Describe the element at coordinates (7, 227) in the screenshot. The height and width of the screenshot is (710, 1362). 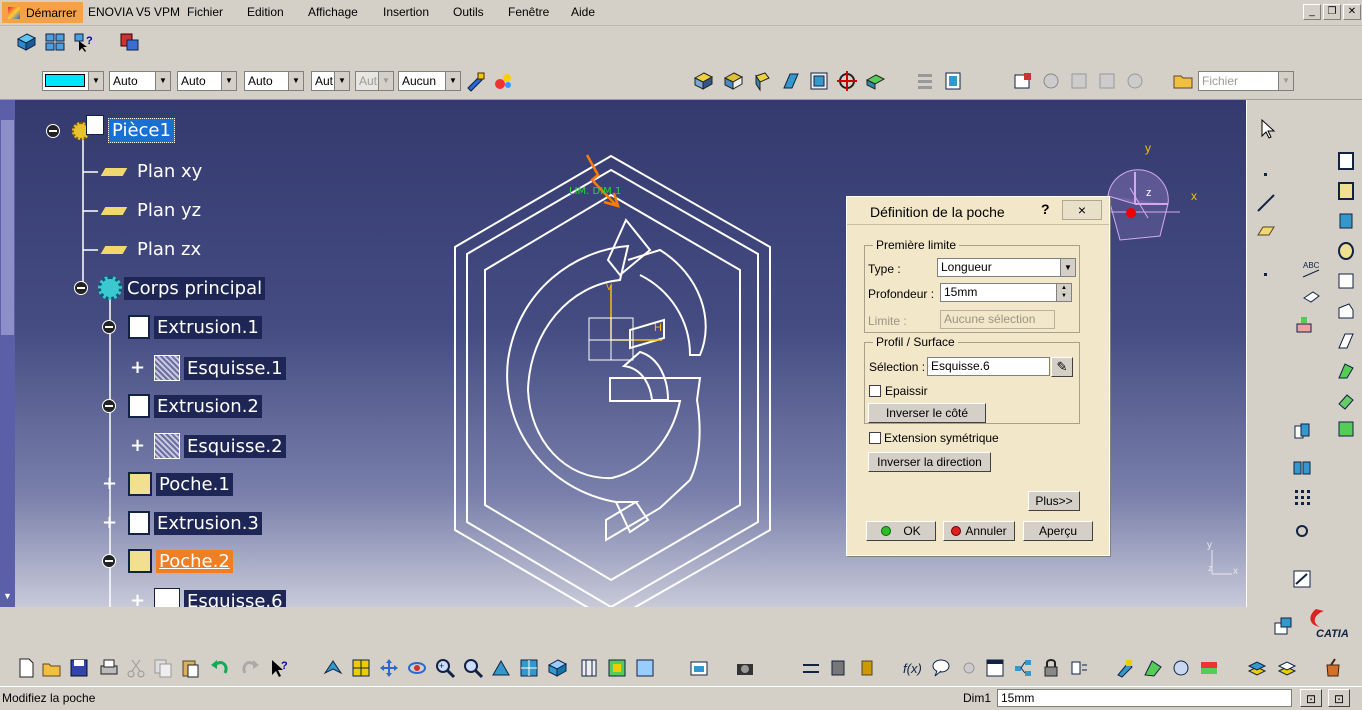
I see `scrollbar-thumb` at that location.